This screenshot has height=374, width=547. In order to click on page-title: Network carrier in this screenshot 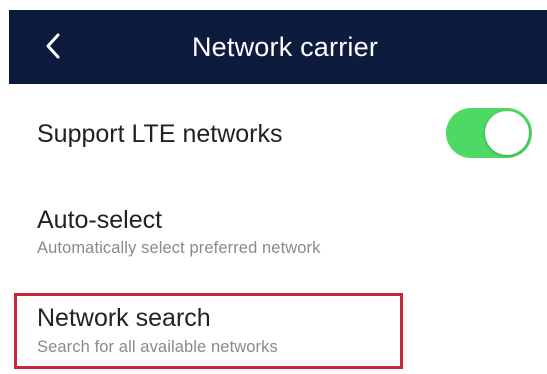, I will do `click(285, 47)`.